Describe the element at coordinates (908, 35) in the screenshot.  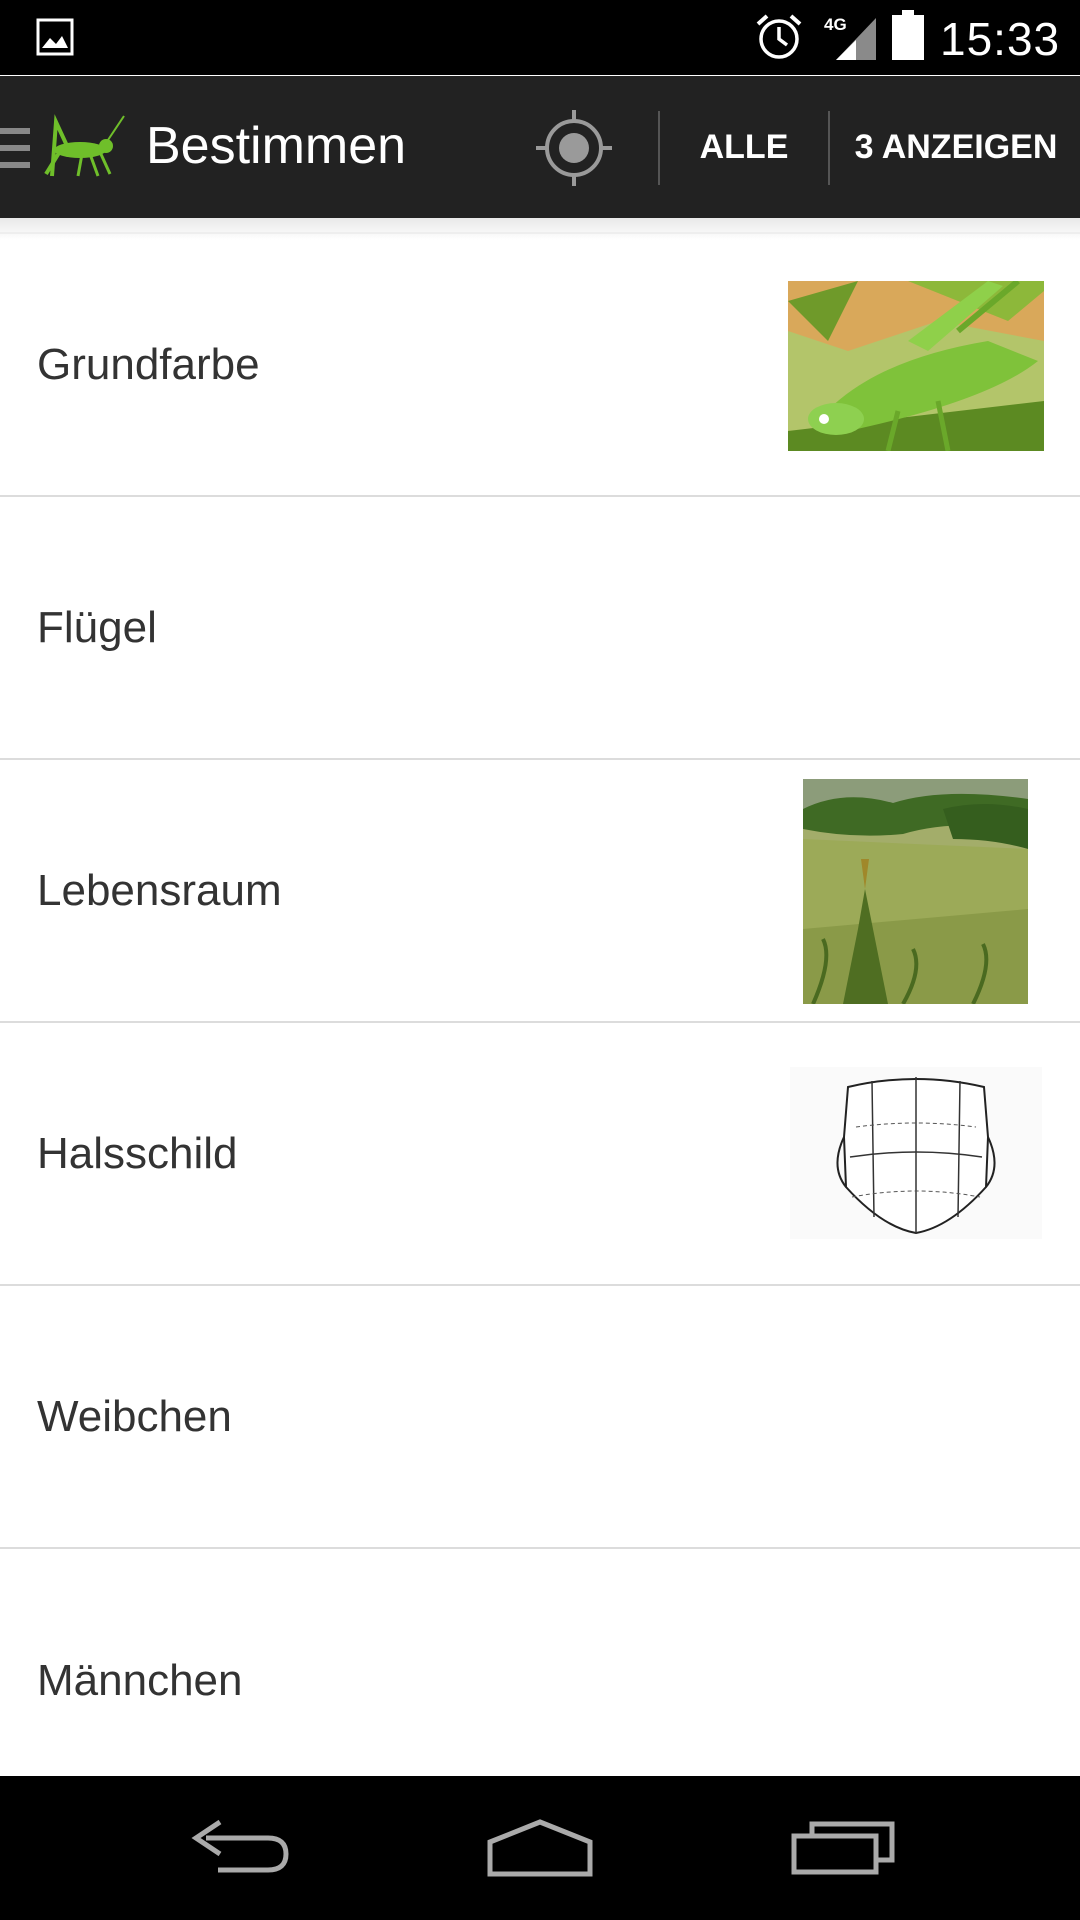
I see `battery-icon` at that location.